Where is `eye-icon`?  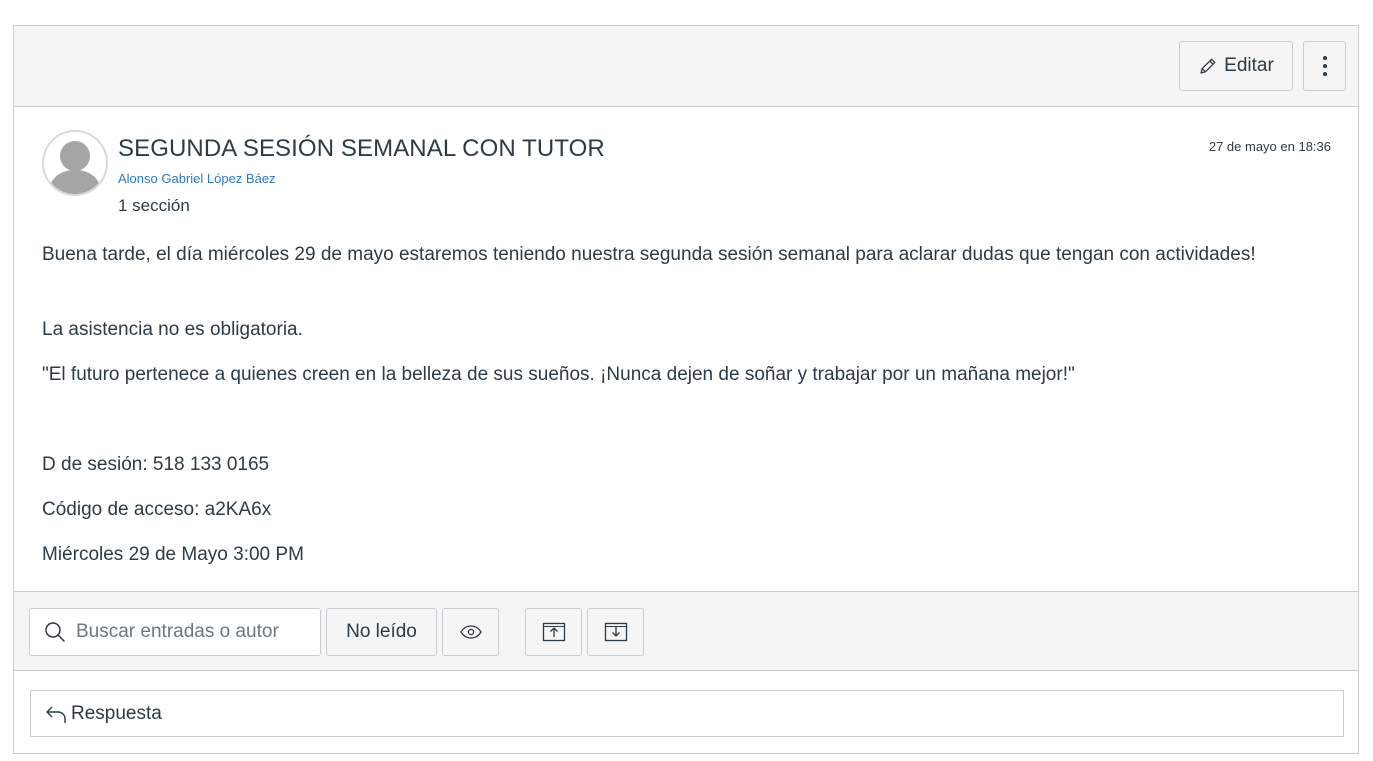
eye-icon is located at coordinates (470, 632).